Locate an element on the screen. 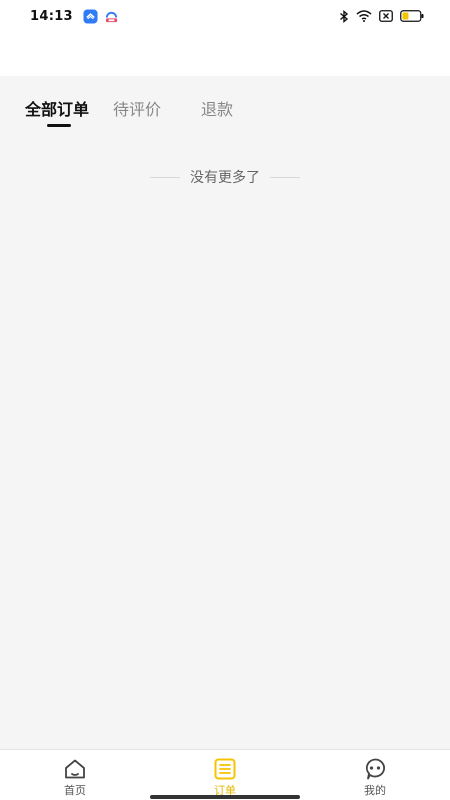 Image resolution: width=450 pixels, height=800 pixels. battery-icon is located at coordinates (412, 16).